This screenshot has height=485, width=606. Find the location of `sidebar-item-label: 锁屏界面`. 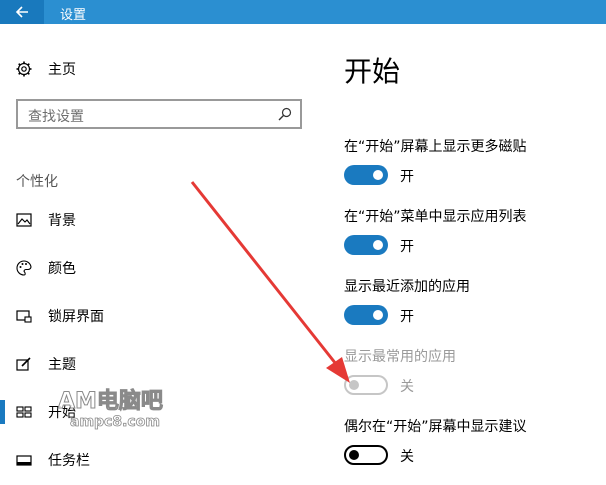

sidebar-item-label: 锁屏界面 is located at coordinates (76, 317).